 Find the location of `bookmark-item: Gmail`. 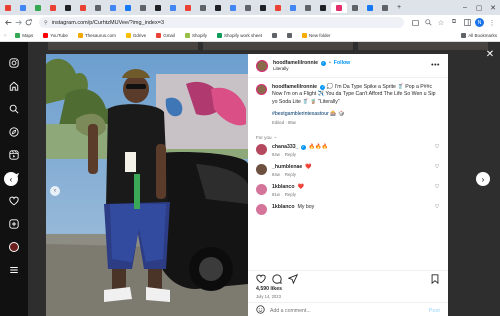

bookmark-item: Gmail is located at coordinates (165, 35).